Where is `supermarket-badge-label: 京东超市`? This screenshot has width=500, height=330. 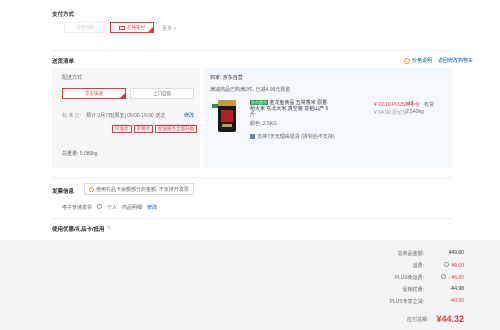
supermarket-badge-label: 京东超市 is located at coordinates (259, 102).